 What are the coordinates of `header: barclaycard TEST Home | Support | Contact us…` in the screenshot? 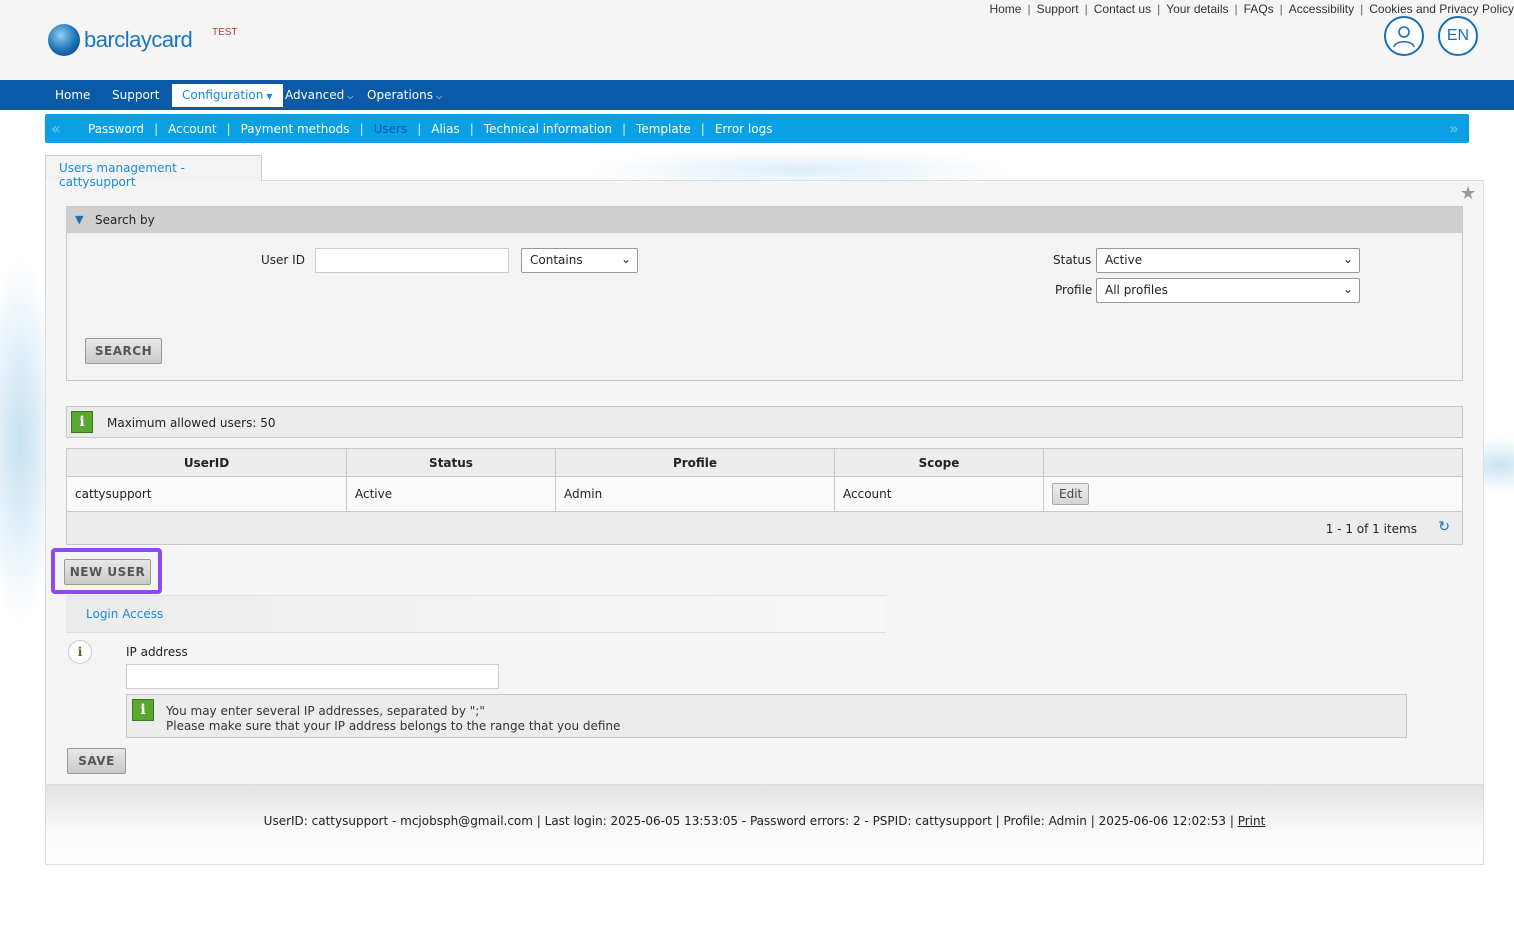 It's located at (757, 40).